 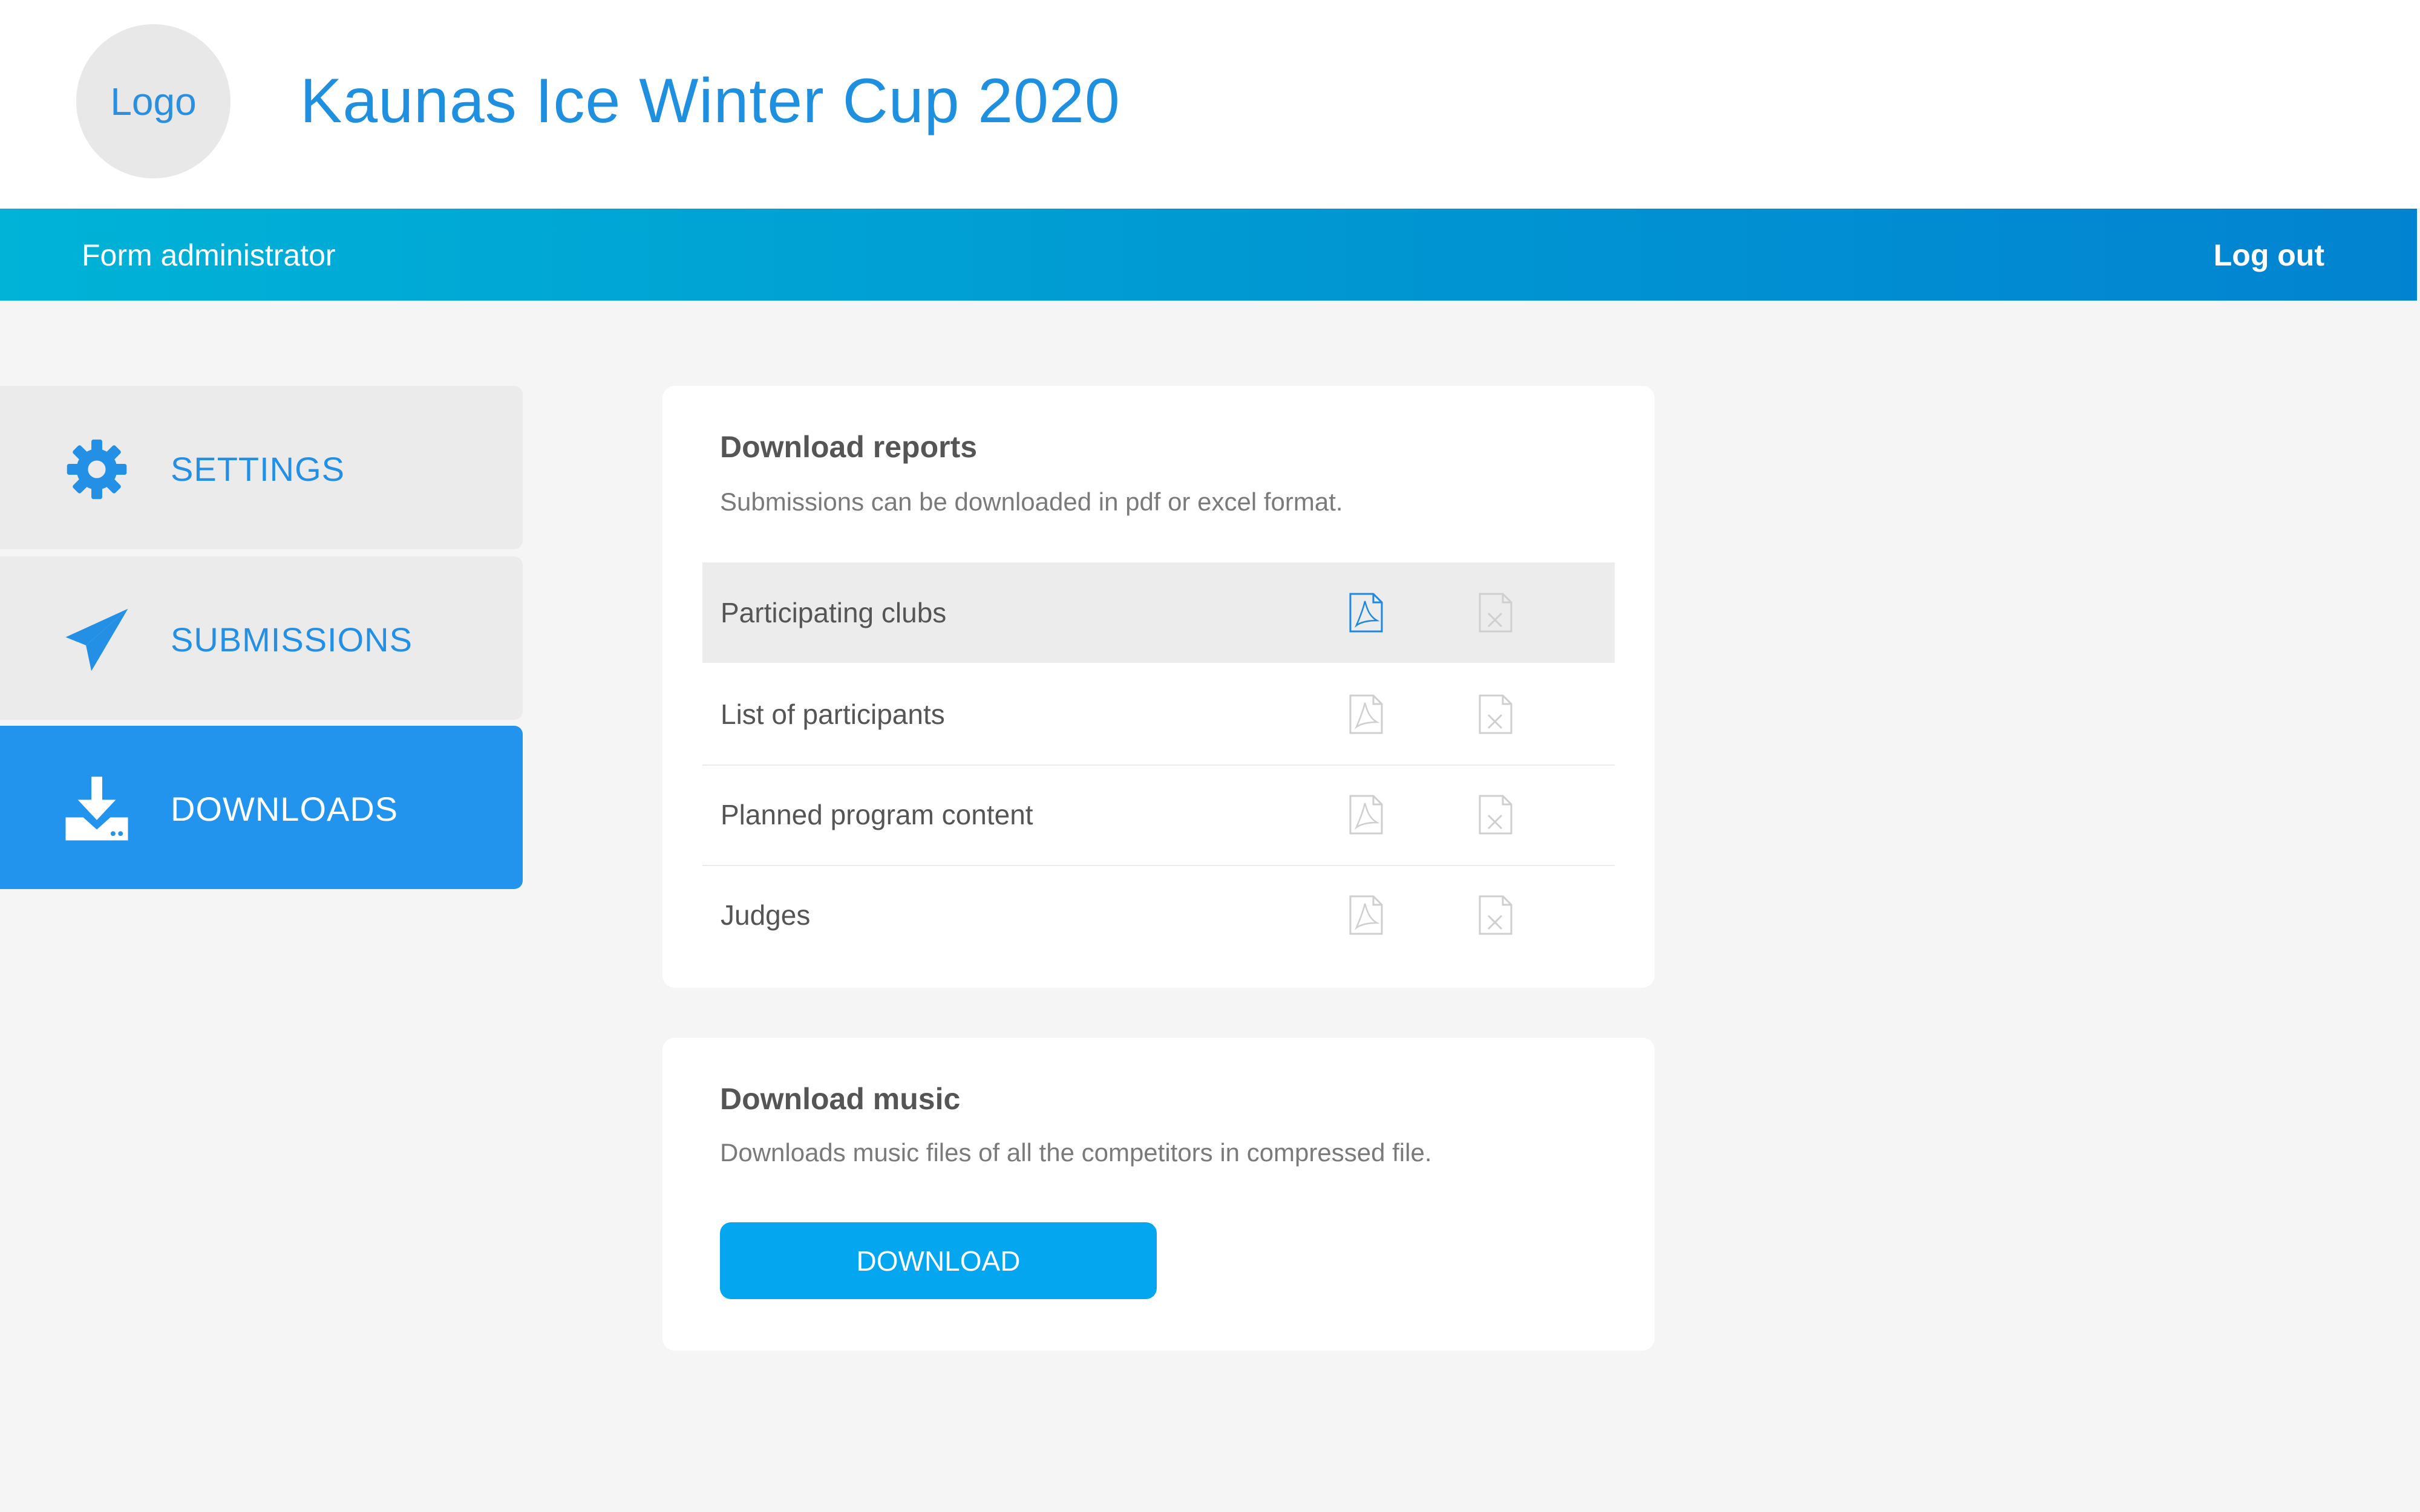 What do you see at coordinates (833, 715) in the screenshot?
I see `report-row-label: List of participants` at bounding box center [833, 715].